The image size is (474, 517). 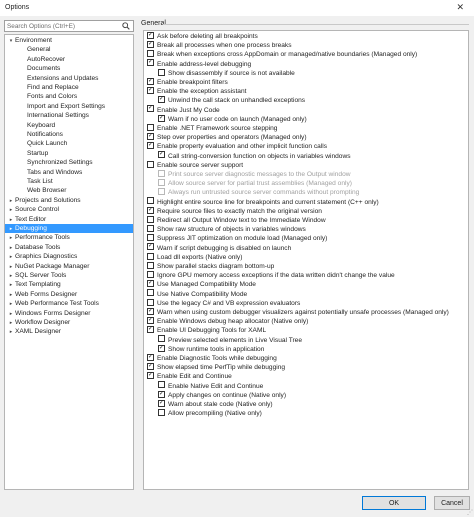 What do you see at coordinates (69, 49) in the screenshot?
I see `tree-item-general: General` at bounding box center [69, 49].